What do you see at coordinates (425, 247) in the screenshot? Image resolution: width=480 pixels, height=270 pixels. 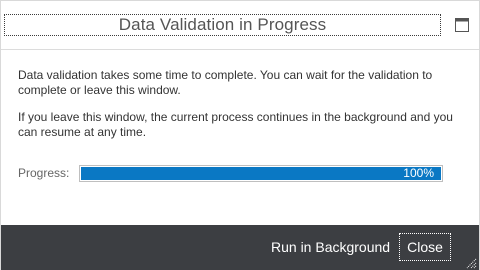 I see `close-button: Close` at bounding box center [425, 247].